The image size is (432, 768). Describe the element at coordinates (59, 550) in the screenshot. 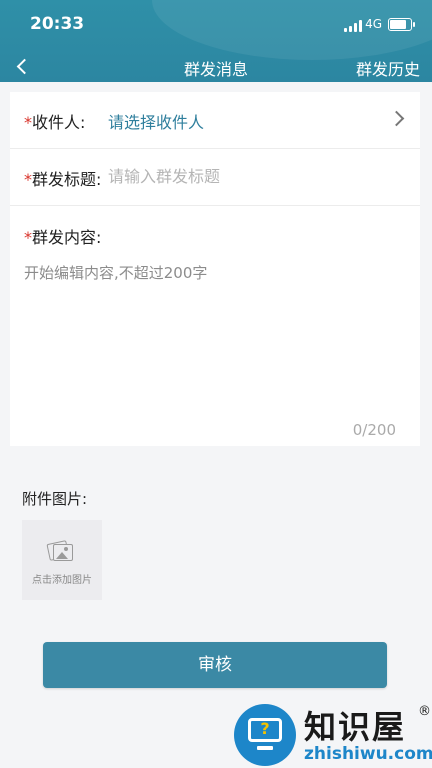

I see `image-icon` at that location.